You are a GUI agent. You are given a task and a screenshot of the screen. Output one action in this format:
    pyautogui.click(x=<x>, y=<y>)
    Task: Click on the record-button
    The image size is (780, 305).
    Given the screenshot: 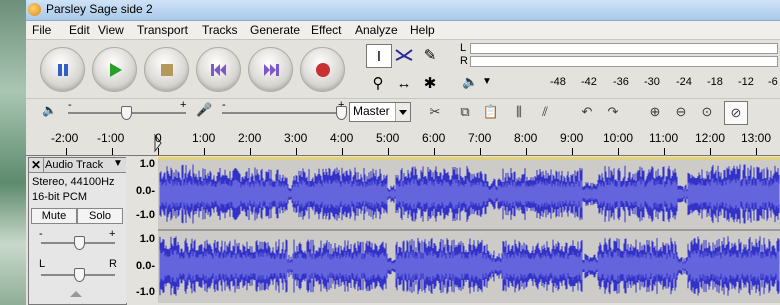 What is the action you would take?
    pyautogui.click(x=322, y=69)
    